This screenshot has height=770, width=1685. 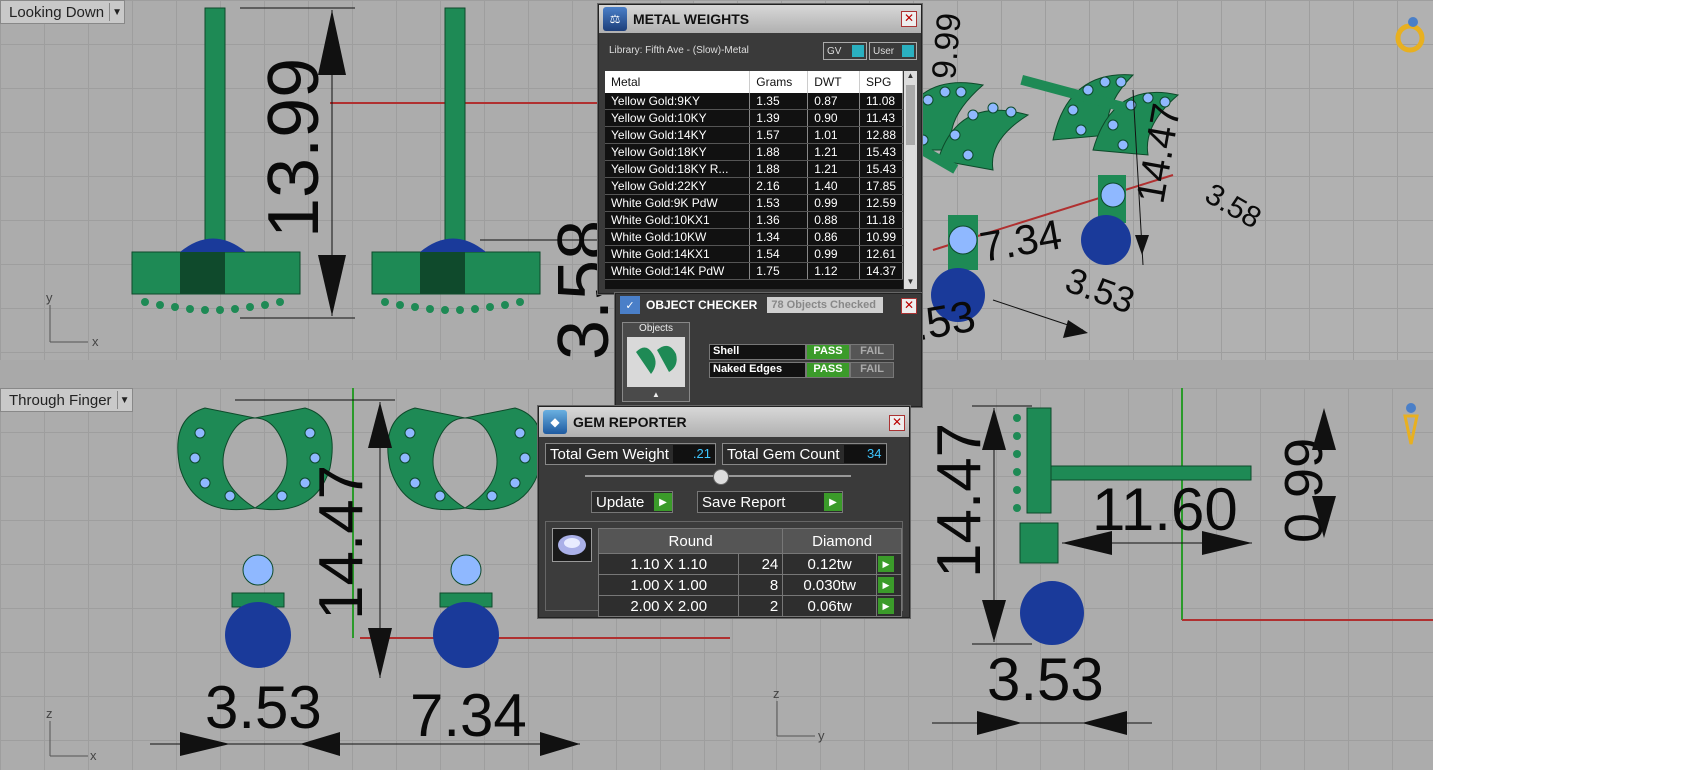 I want to click on table-row: White Gold:14KX1 1.54 0.99 12.61, so click(x=754, y=254).